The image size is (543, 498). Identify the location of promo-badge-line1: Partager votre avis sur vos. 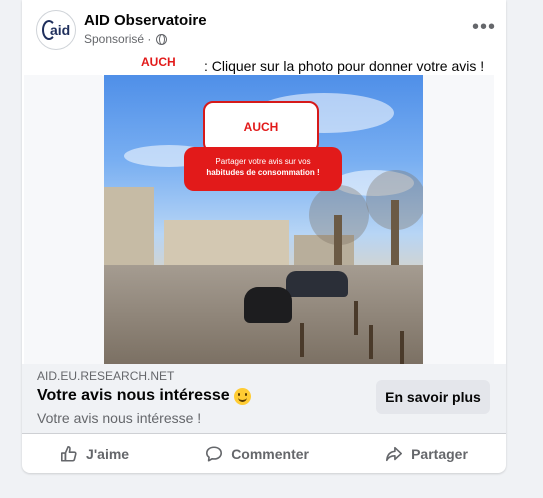
(263, 161).